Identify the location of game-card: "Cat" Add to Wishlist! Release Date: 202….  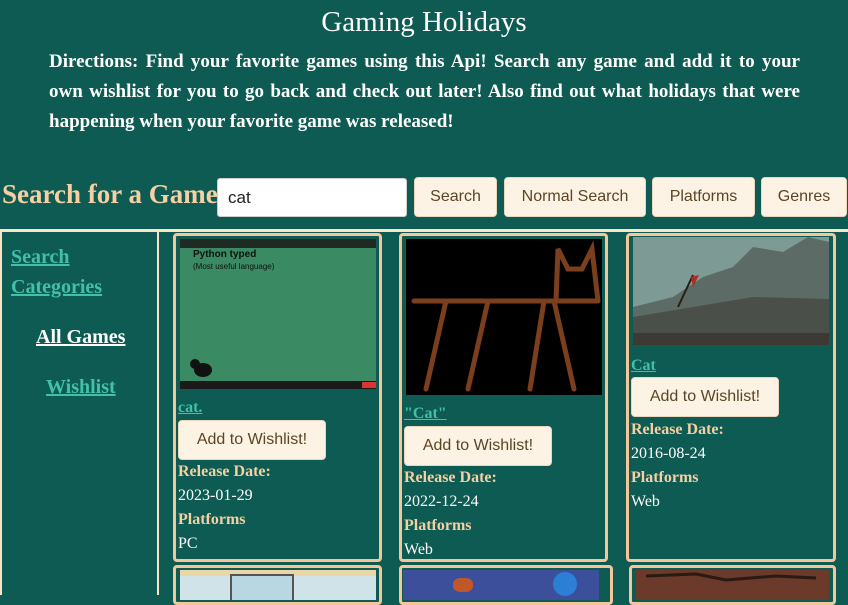
(503, 397).